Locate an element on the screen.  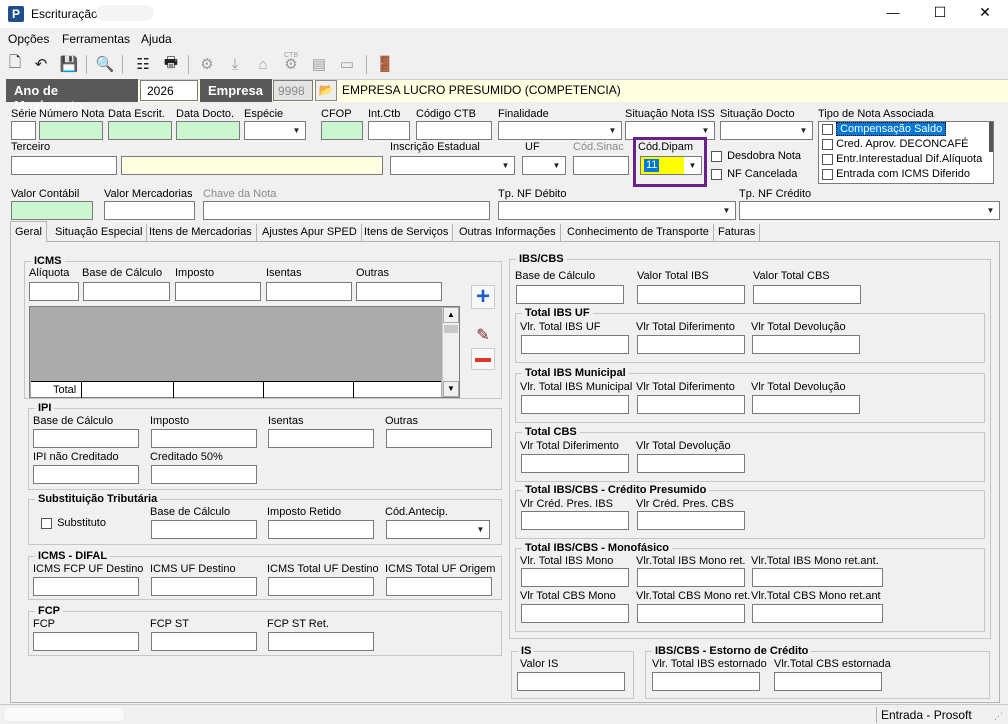
st-base-field is located at coordinates (204, 529).